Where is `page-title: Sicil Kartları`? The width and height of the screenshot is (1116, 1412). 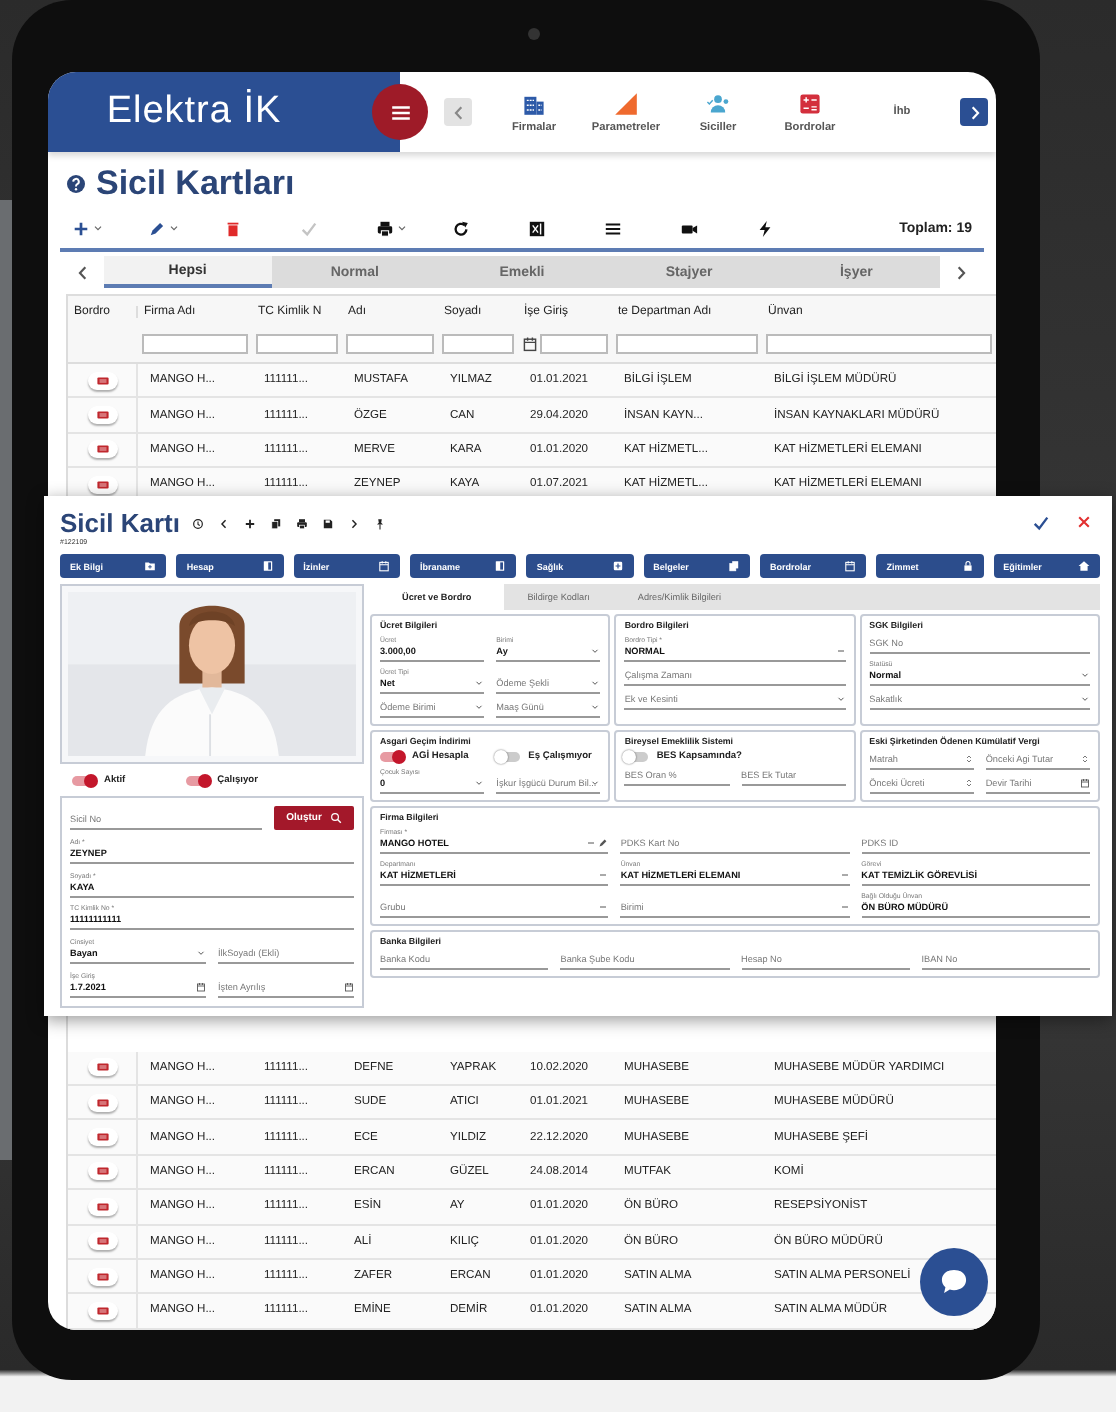 page-title: Sicil Kartları is located at coordinates (195, 184).